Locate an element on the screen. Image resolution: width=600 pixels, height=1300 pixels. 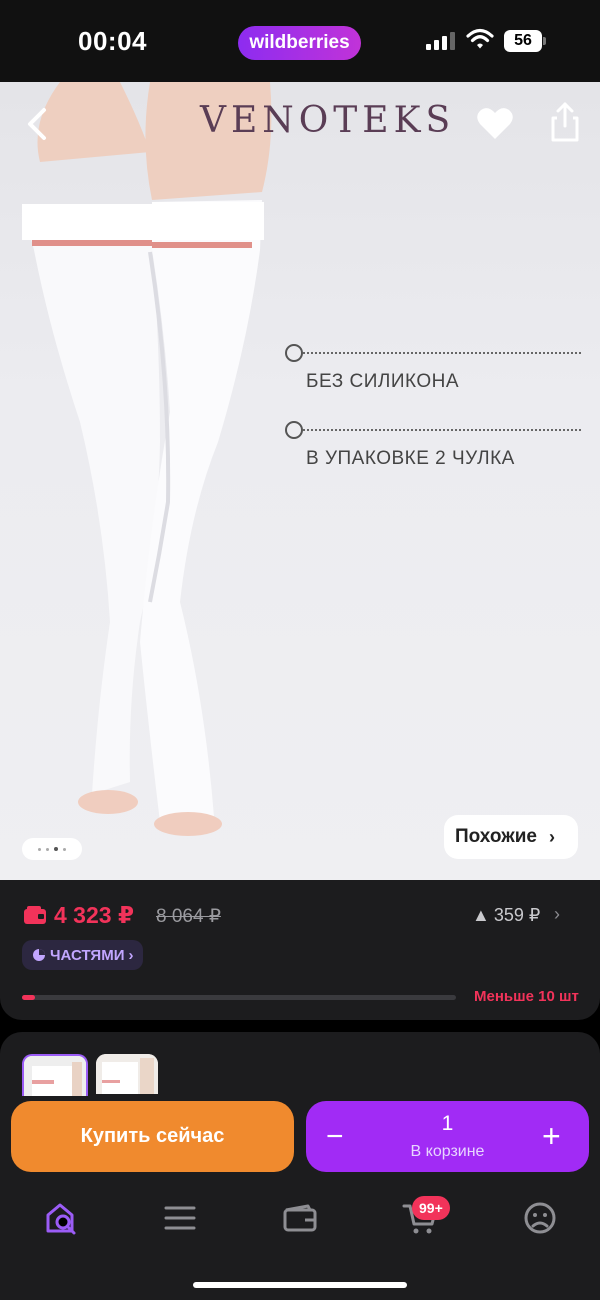
home-indicator is located at coordinates (300, 1285).